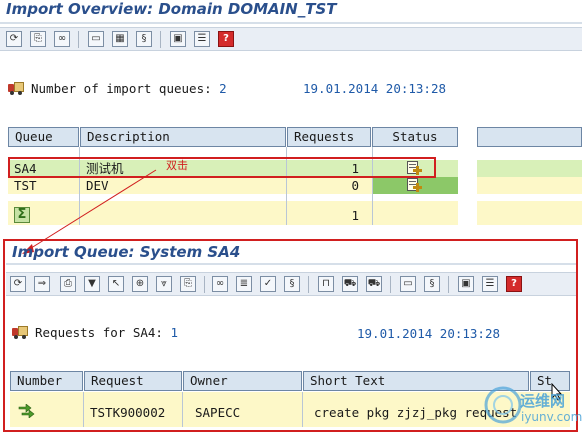  What do you see at coordinates (395, 333) in the screenshot?
I see `queue-date: 19.01.2014` at bounding box center [395, 333].